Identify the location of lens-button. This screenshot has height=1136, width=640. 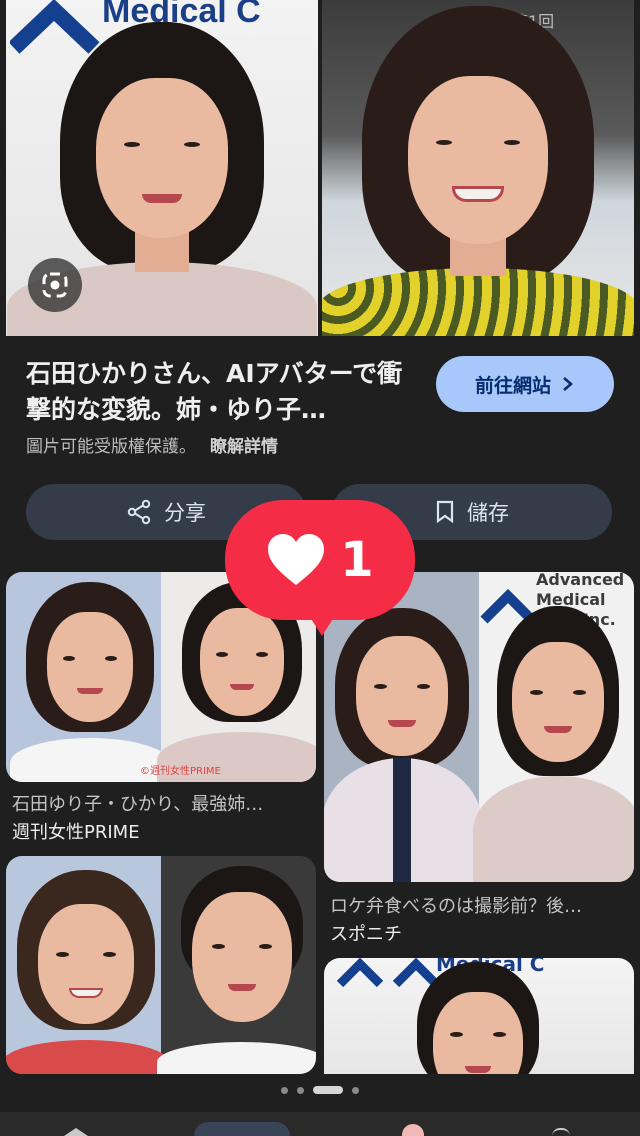
(55, 285).